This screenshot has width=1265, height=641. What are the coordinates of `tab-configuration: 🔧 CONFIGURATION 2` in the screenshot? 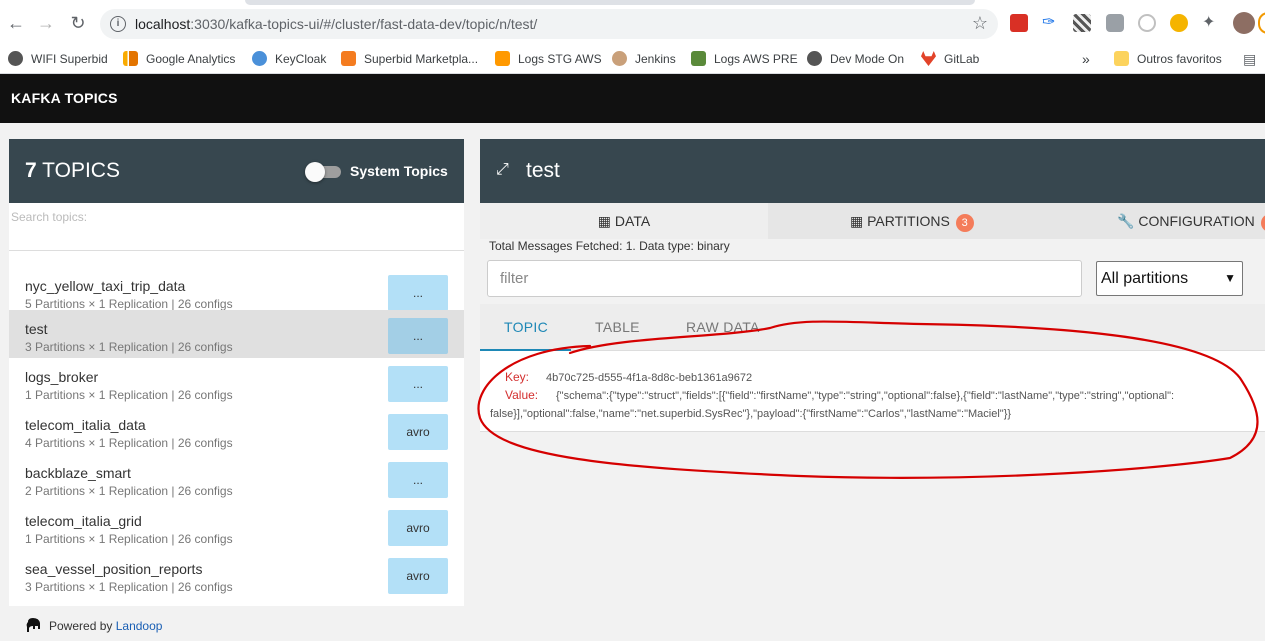 It's located at (1191, 221).